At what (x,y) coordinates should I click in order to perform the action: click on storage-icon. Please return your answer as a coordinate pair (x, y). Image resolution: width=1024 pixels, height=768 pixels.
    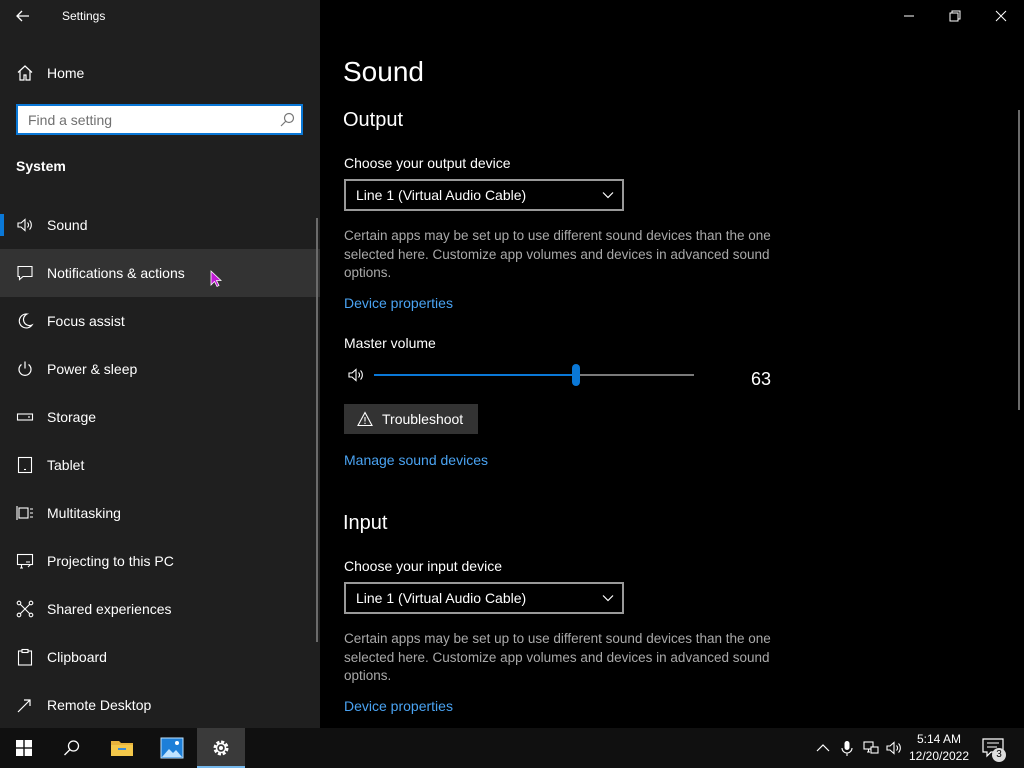
    Looking at the image, I should click on (25, 417).